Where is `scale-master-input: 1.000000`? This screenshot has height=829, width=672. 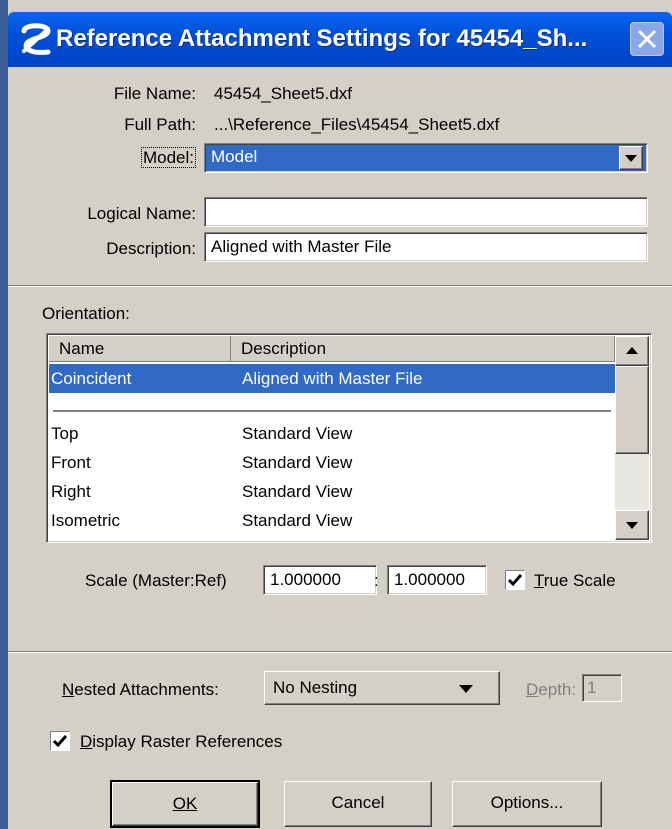
scale-master-input: 1.000000 is located at coordinates (320, 580).